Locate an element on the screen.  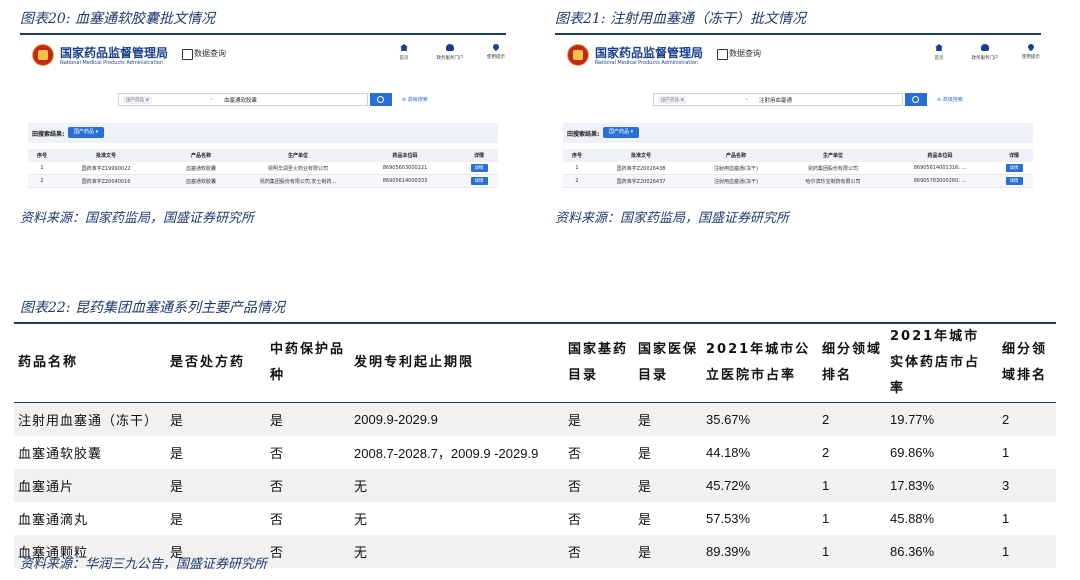
table-cell: 3 is located at coordinates (1027, 485).